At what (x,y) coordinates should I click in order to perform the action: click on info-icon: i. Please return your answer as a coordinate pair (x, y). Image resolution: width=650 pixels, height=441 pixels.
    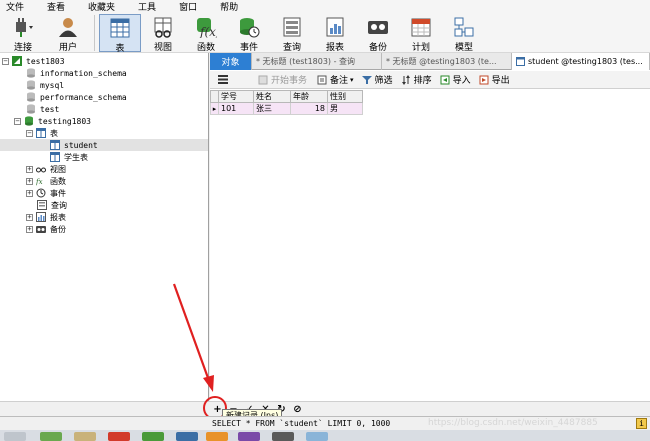
    Looking at the image, I should click on (641, 423).